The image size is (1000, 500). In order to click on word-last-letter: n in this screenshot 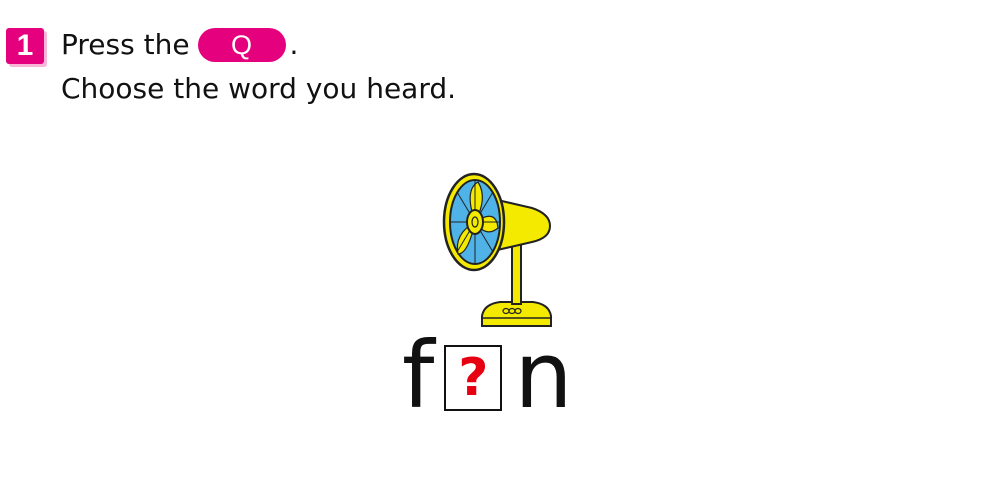, I will do `click(543, 375)`.